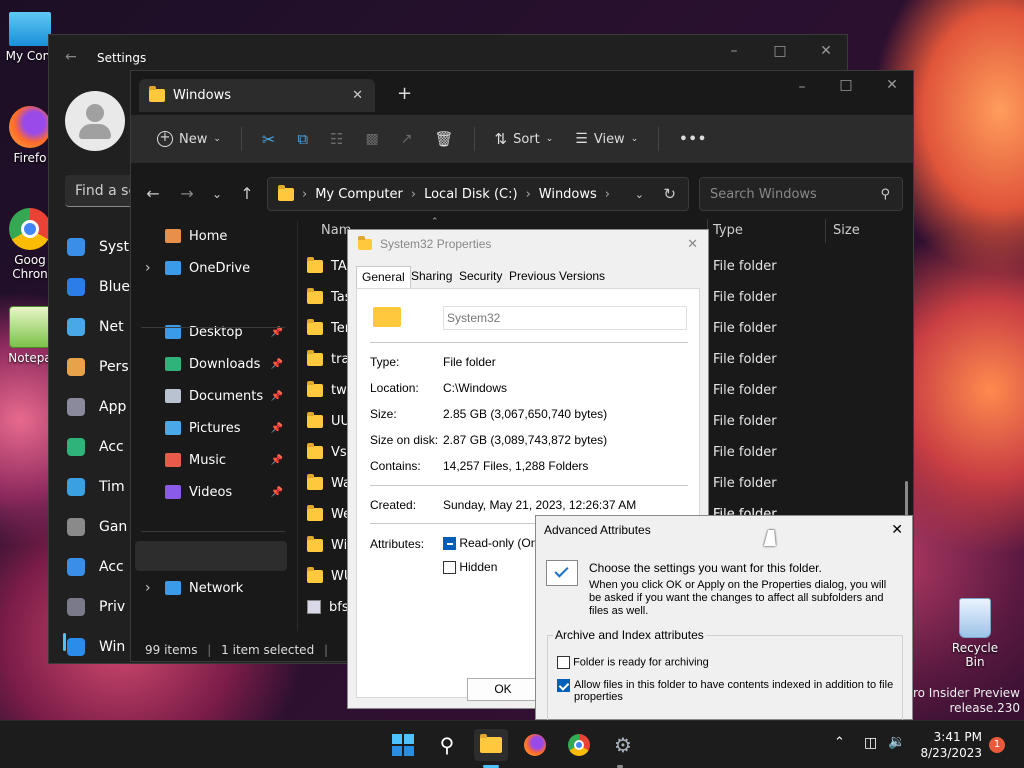  I want to click on close-tab-icon: ✕, so click(357, 95).